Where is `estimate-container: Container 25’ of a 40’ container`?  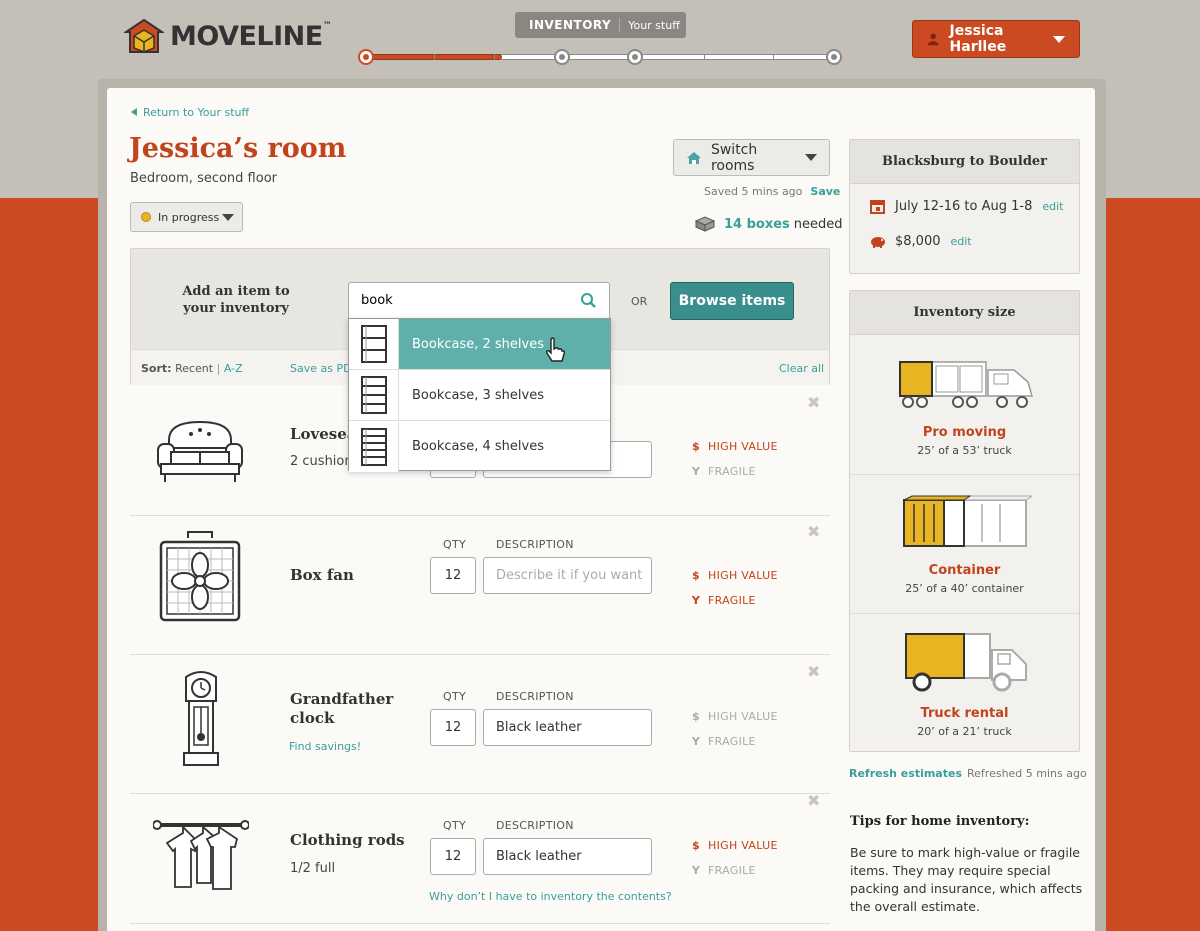 estimate-container: Container 25’ of a 40’ container is located at coordinates (964, 579).